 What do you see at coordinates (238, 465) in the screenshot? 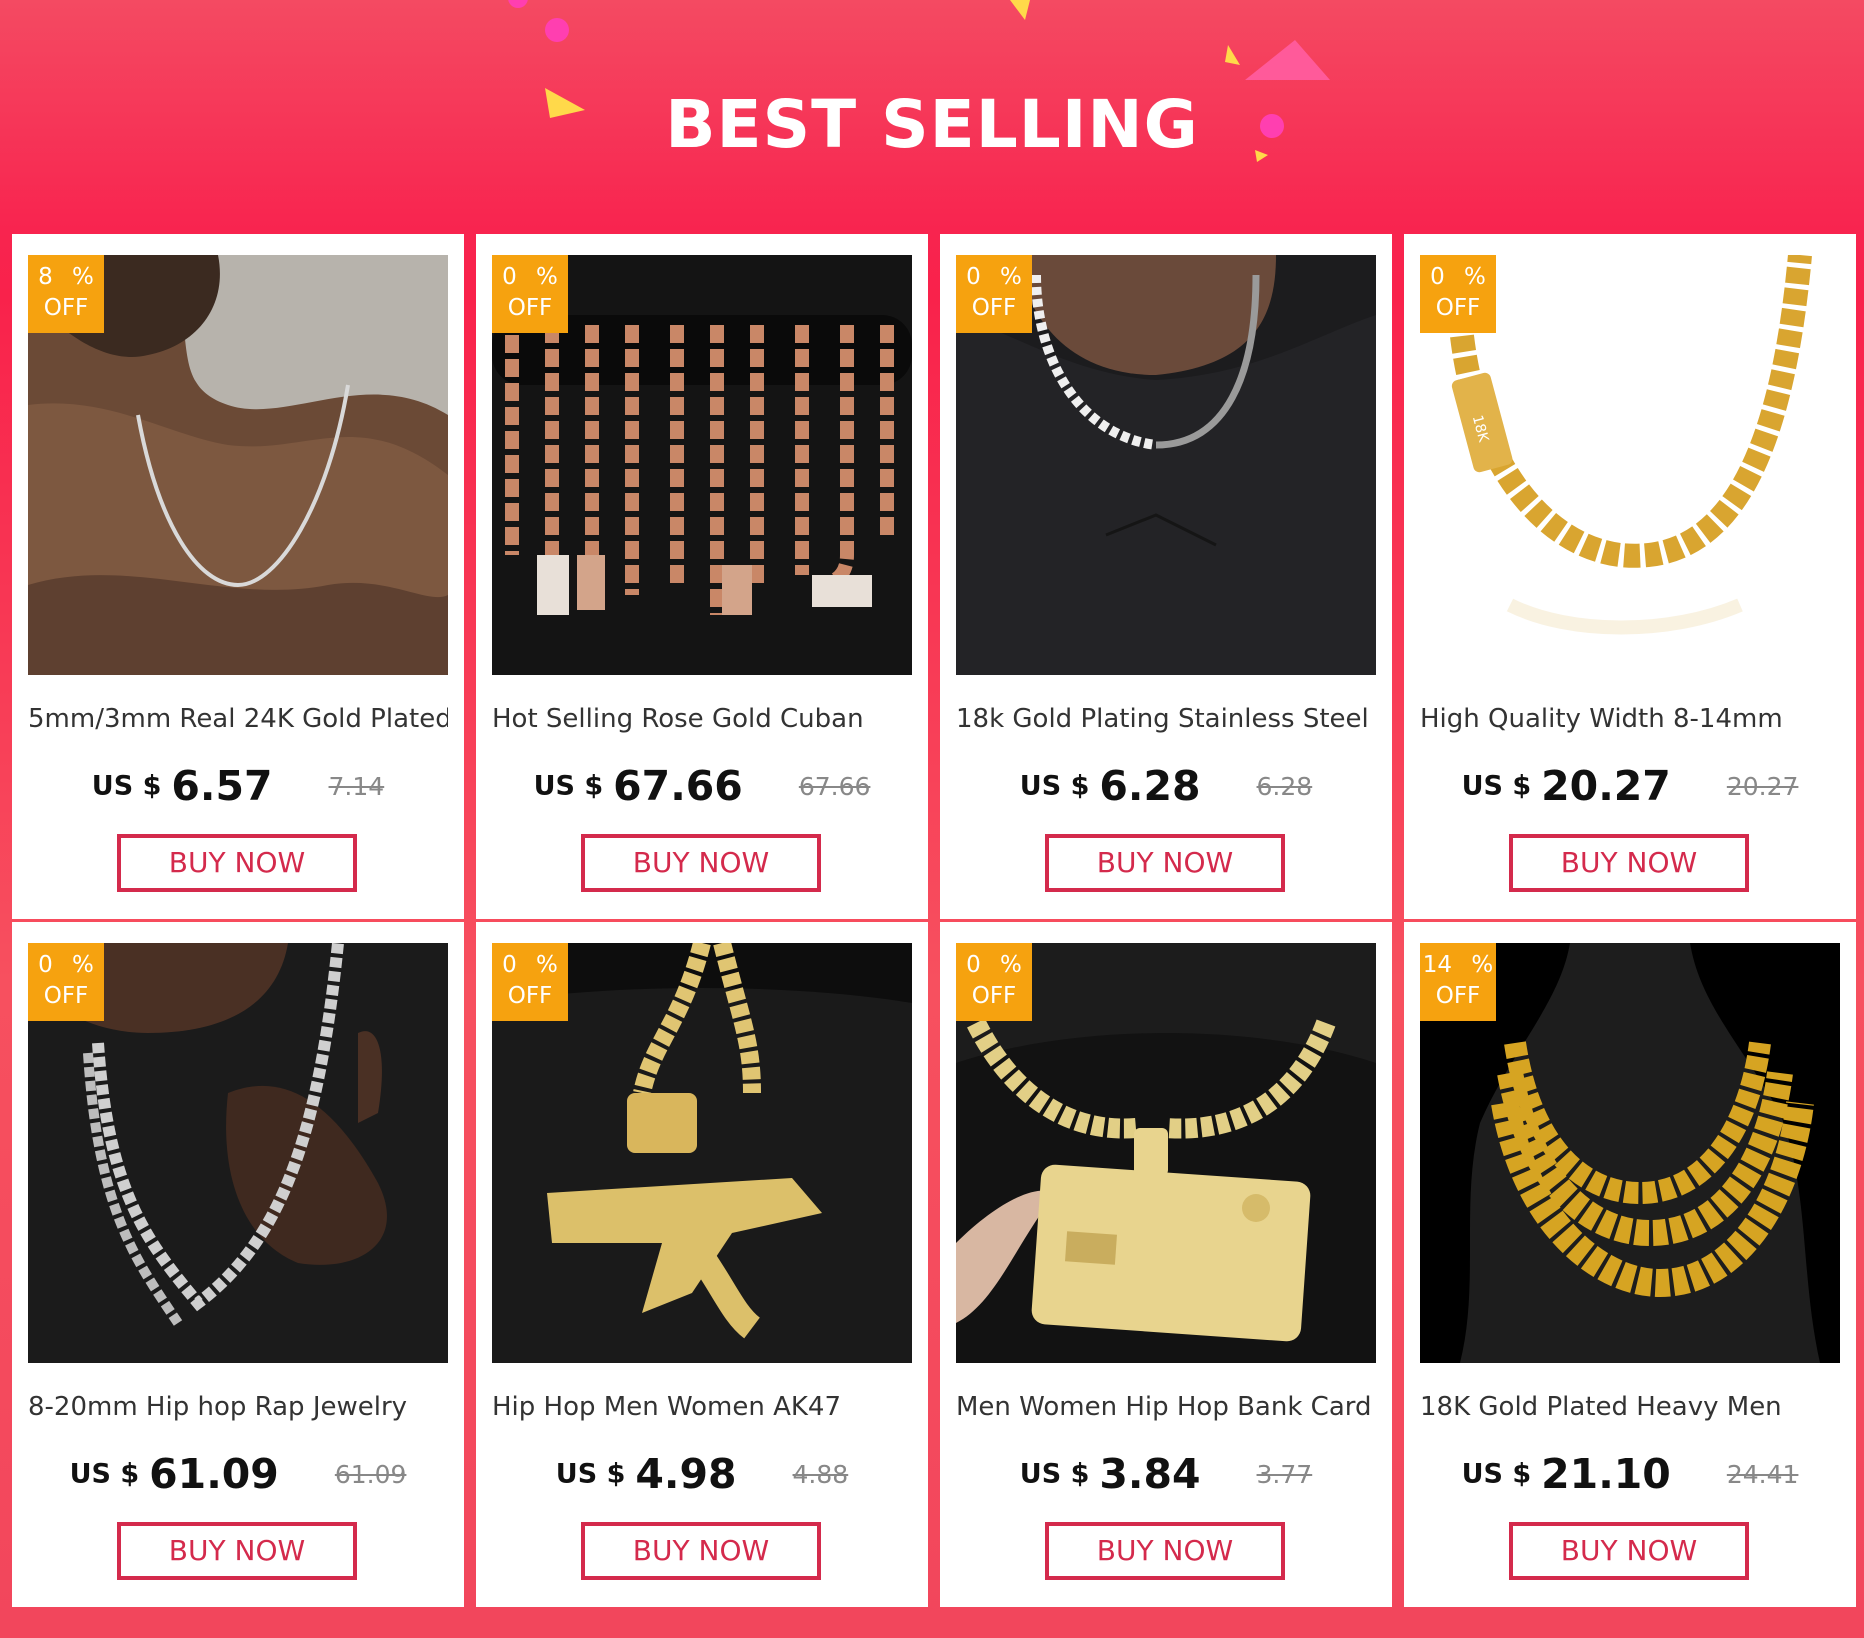
I see `product-image: 8 % OFF` at bounding box center [238, 465].